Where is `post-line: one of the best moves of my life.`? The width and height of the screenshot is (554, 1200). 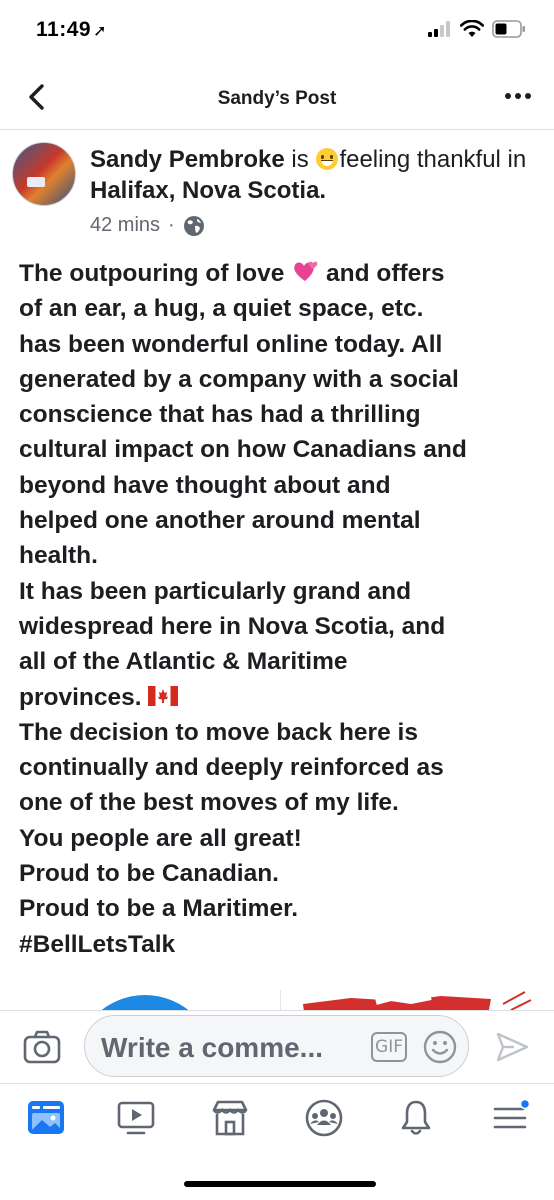
post-line: one of the best moves of my life. is located at coordinates (209, 803).